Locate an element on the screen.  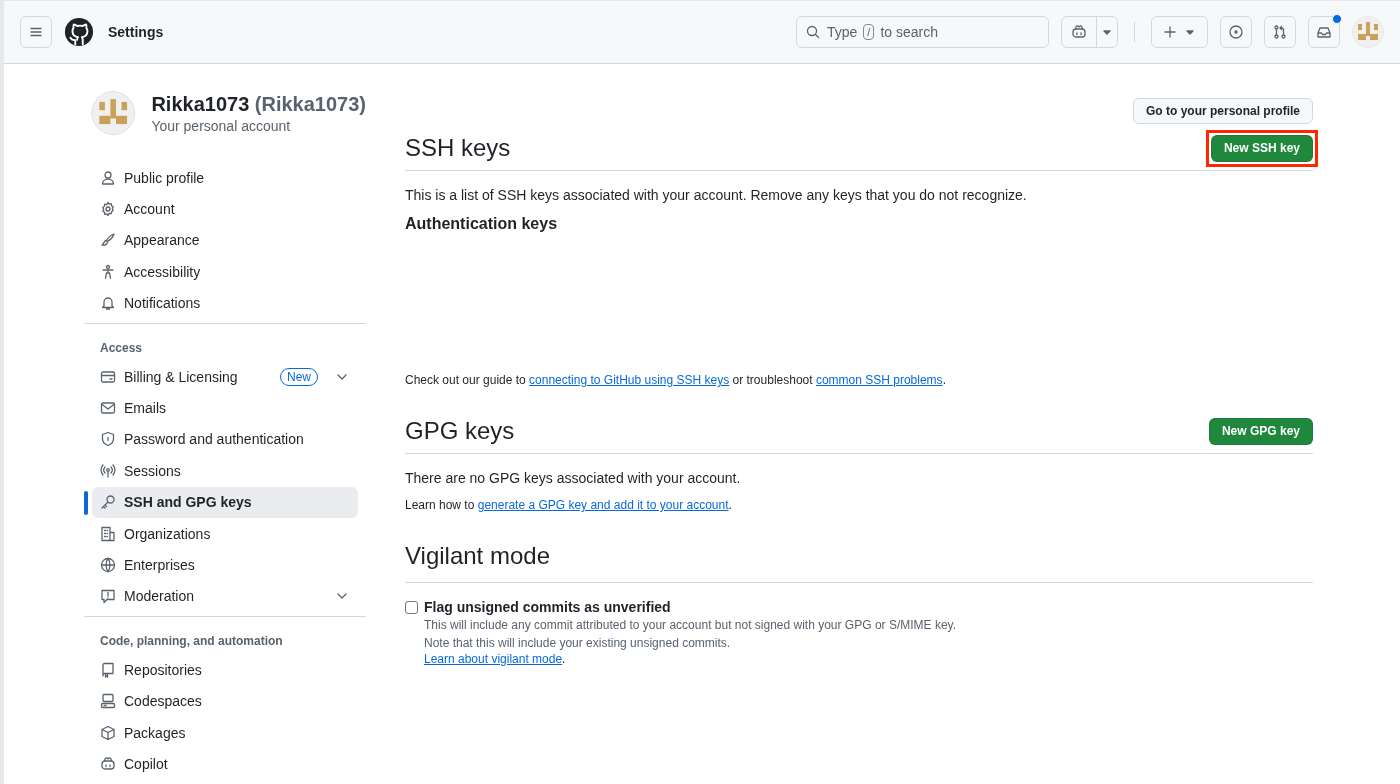
sidebar-item: Public profile is located at coordinates (225, 178).